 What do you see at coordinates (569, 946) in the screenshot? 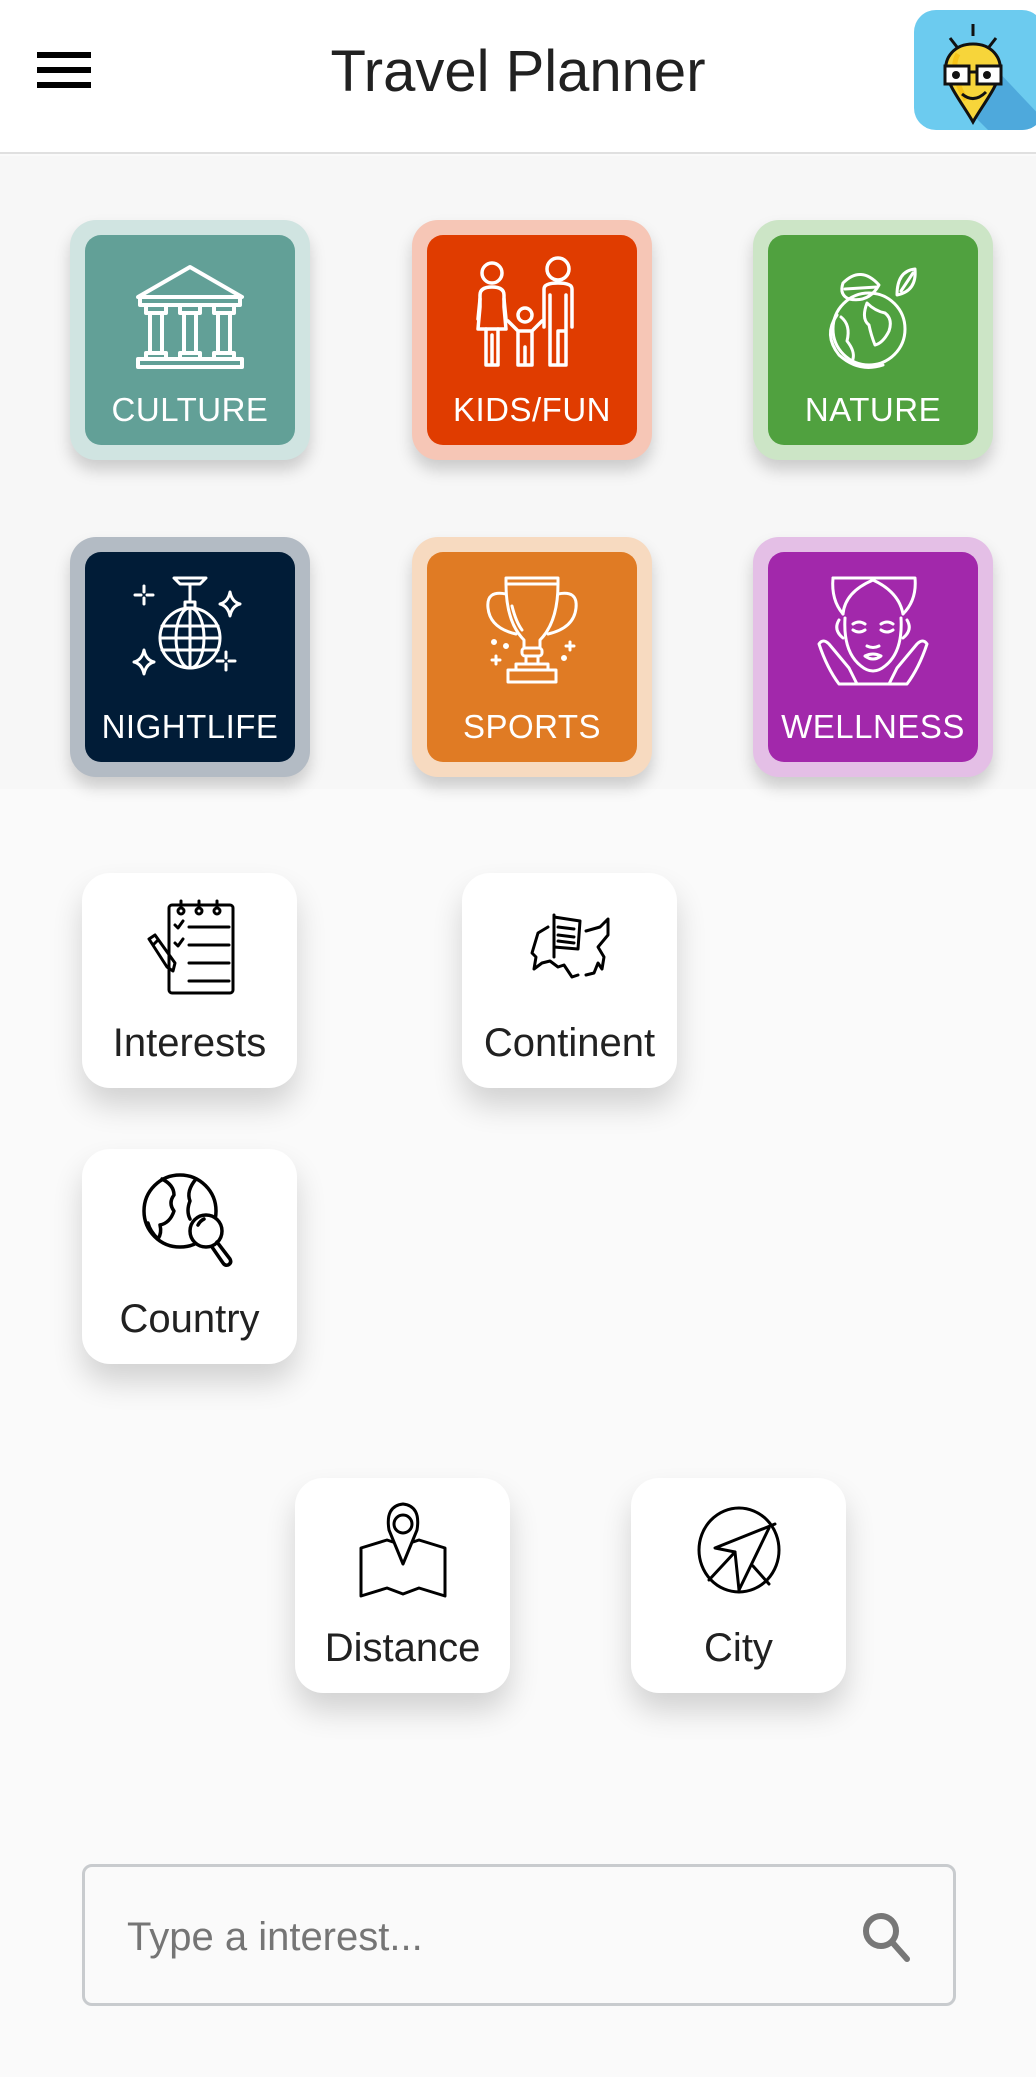
I see `map-flag-icon` at bounding box center [569, 946].